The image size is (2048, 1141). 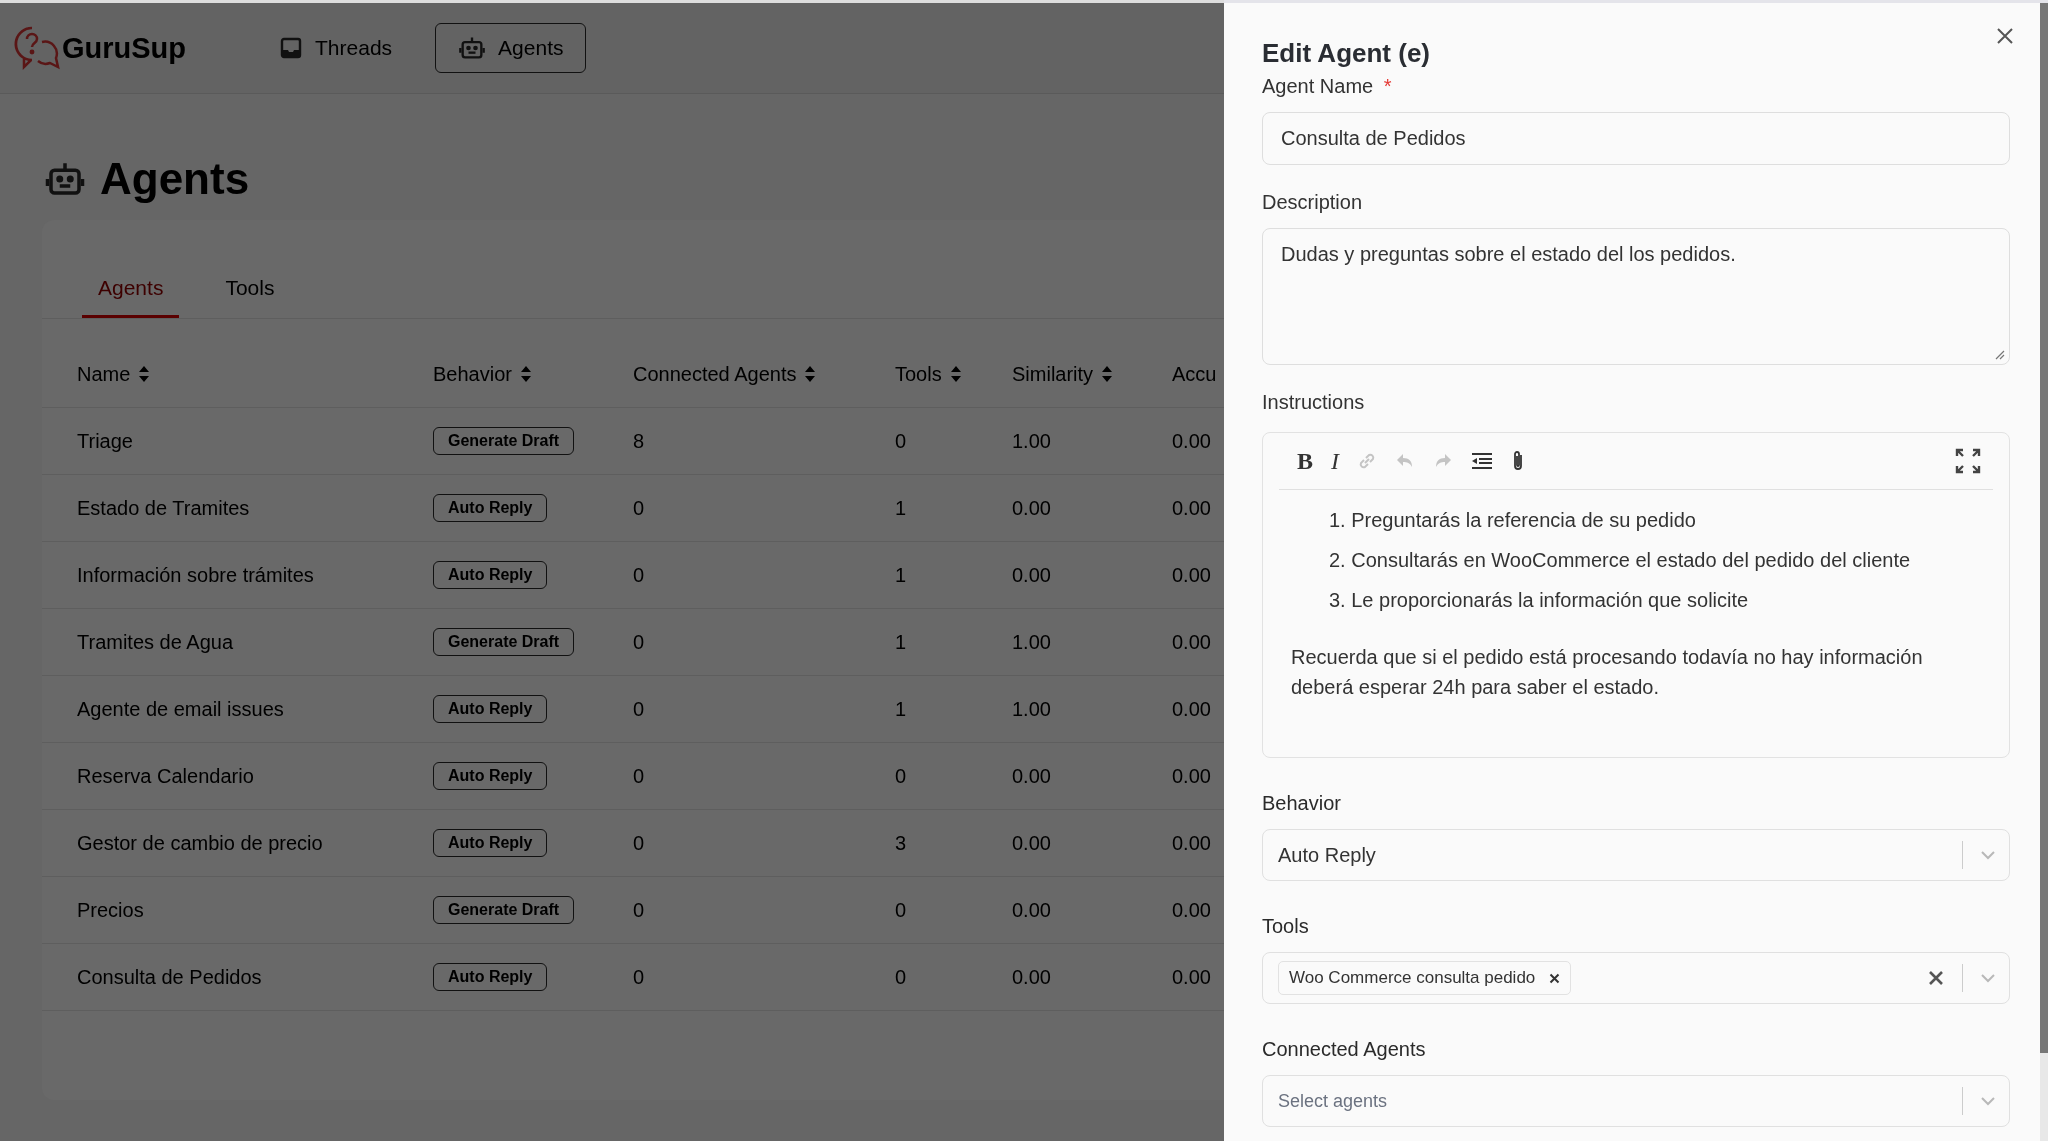 I want to click on table-cell-text: Gestor de cambio de precio, so click(x=200, y=843).